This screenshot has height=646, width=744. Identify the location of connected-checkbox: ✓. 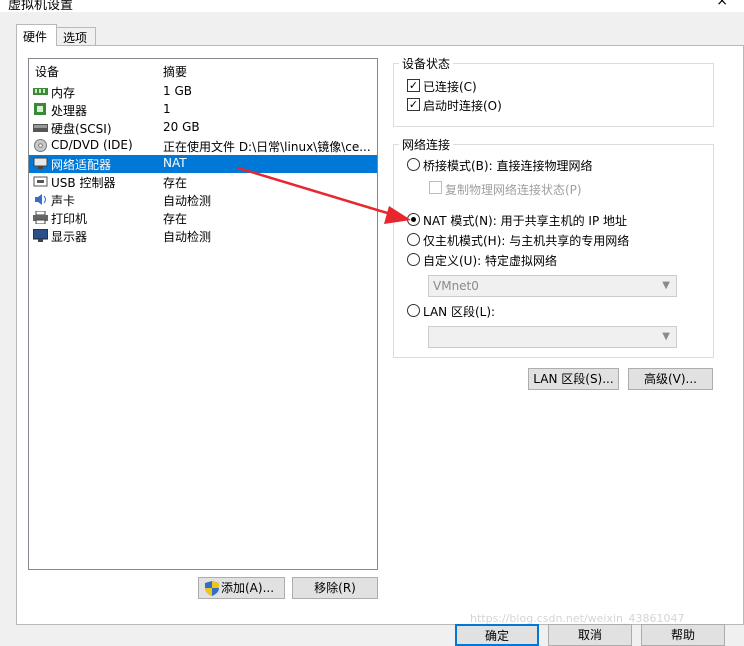
(413, 85).